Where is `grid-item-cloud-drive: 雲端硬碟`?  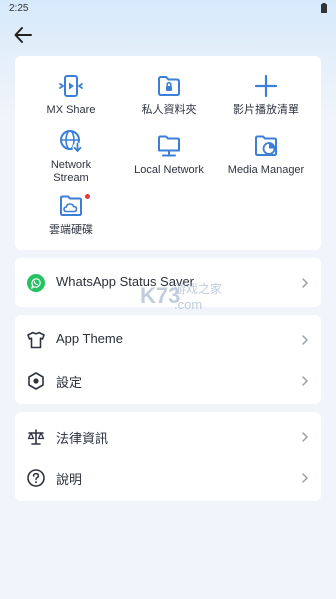
grid-item-cloud-drive: 雲端硬碟 is located at coordinates (71, 215).